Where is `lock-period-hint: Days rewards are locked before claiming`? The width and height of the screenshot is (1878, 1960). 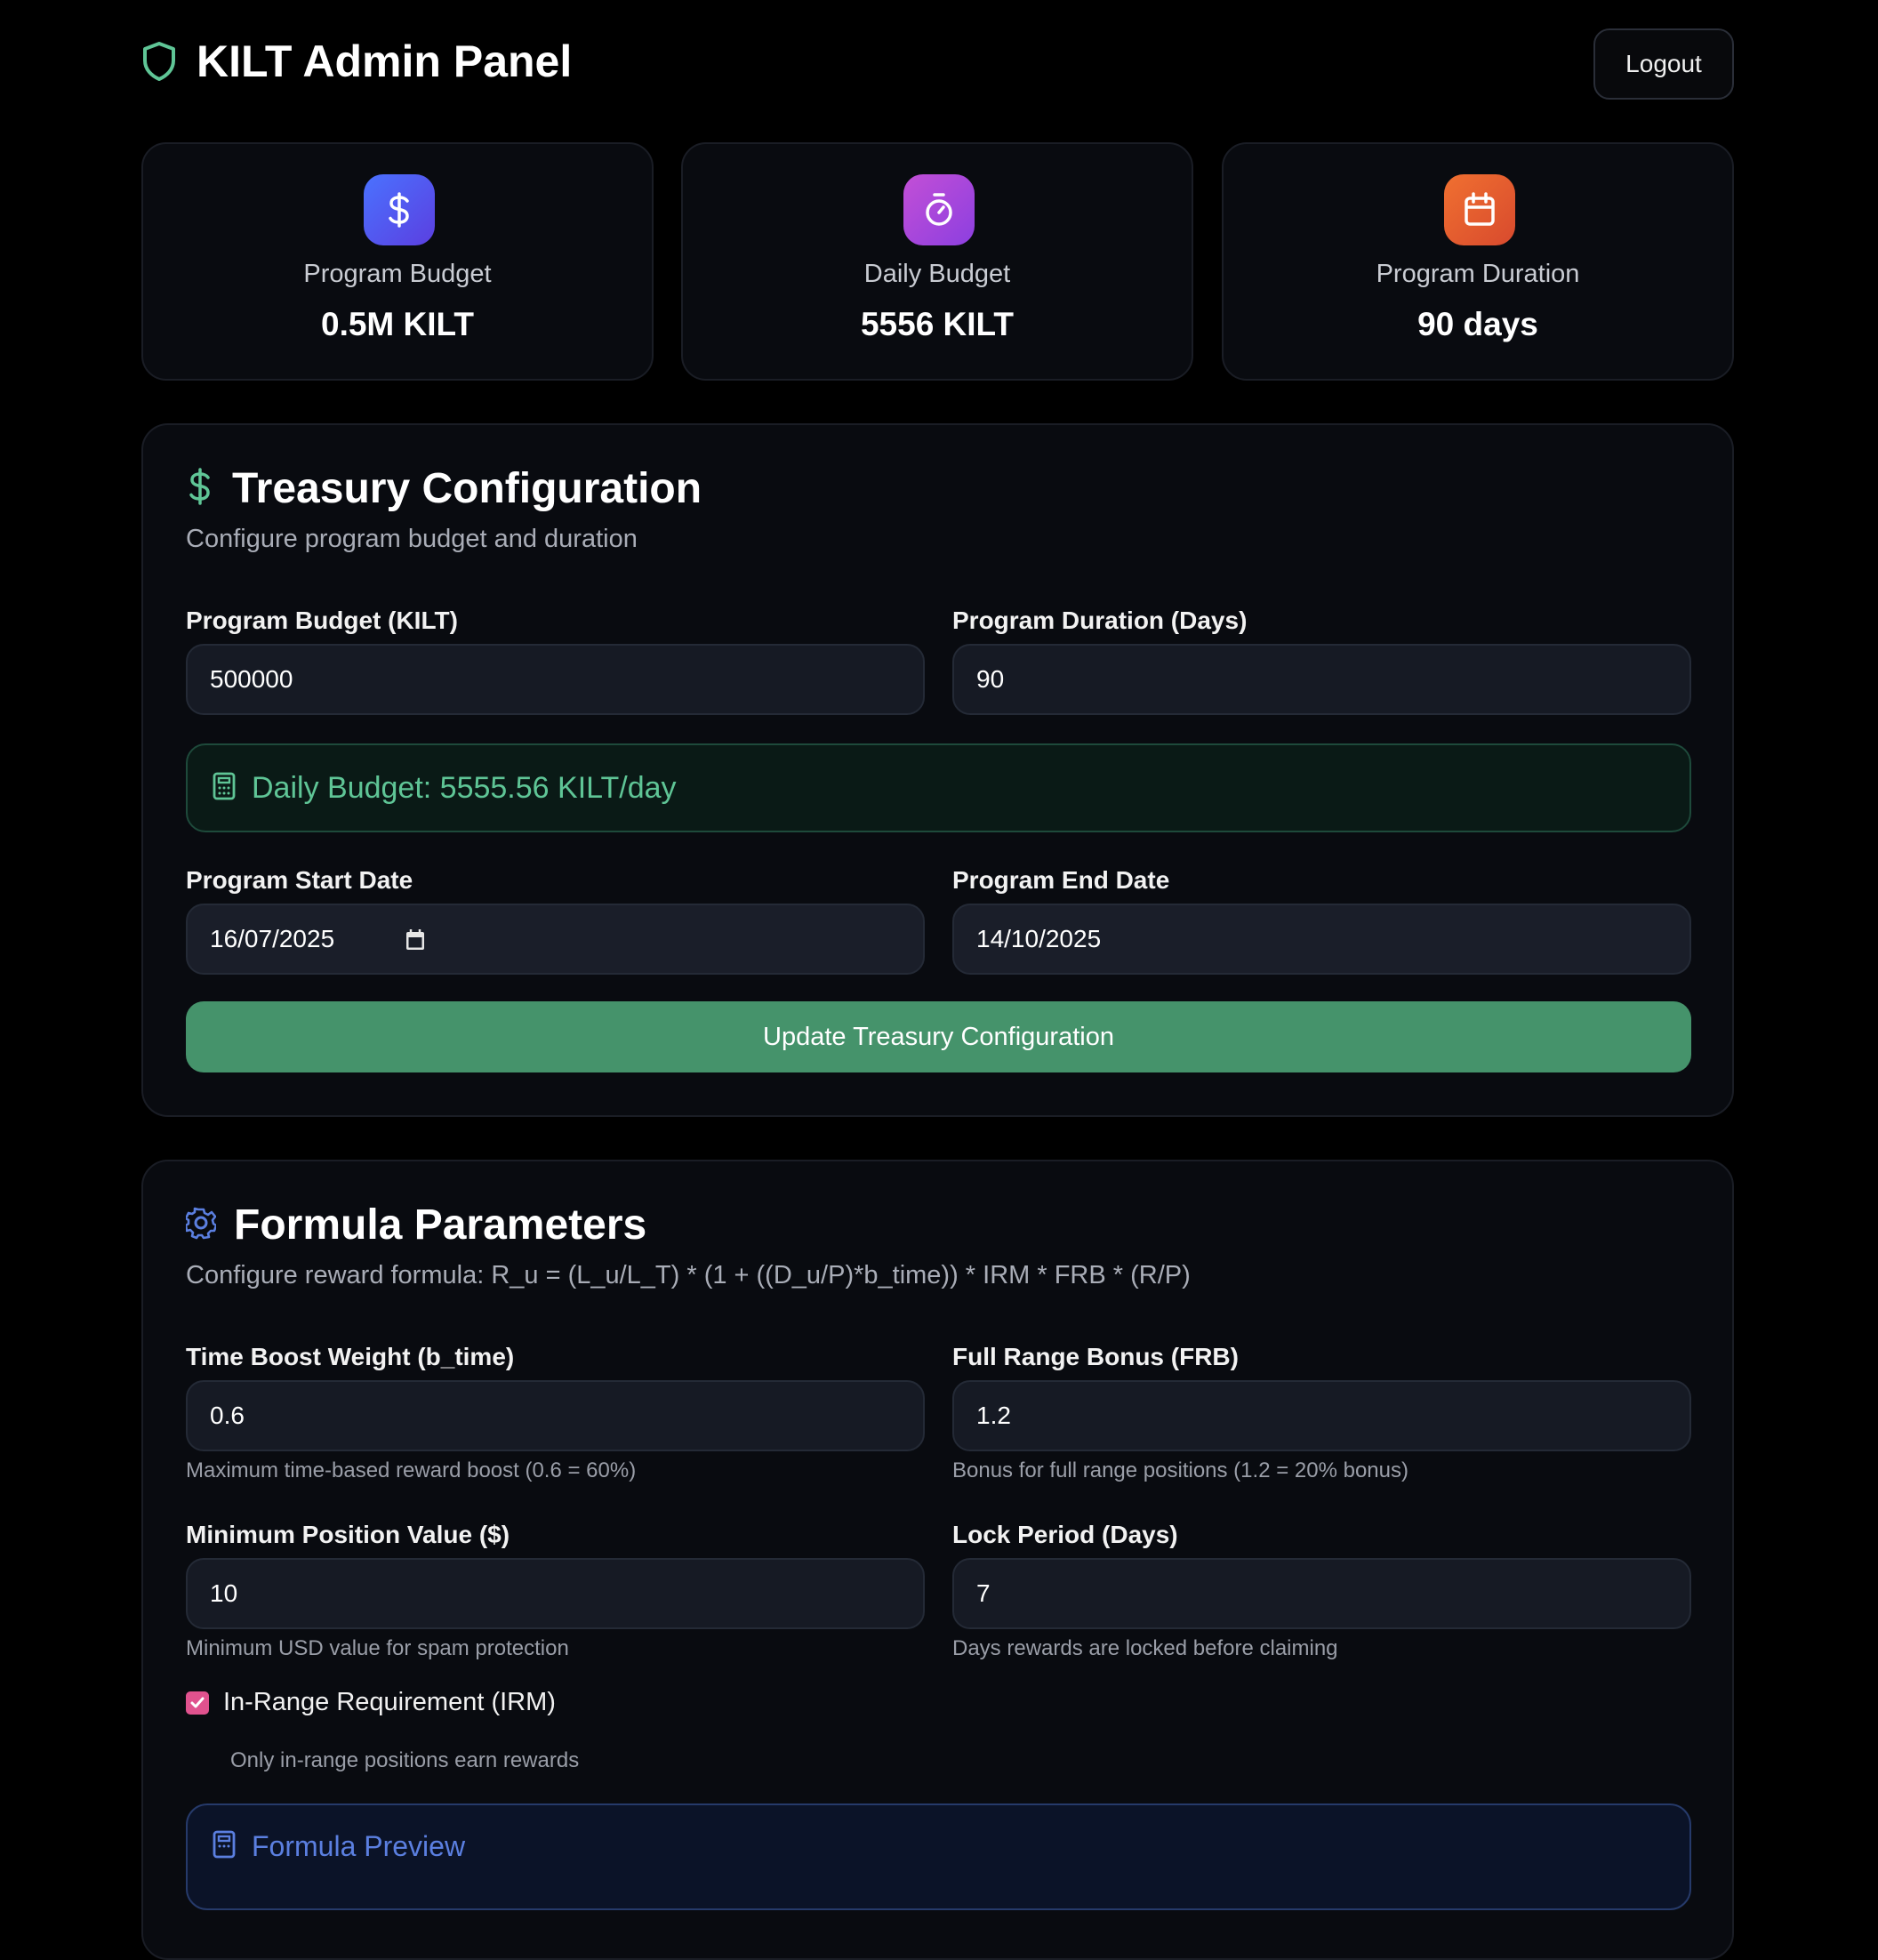
lock-period-hint: Days rewards are locked before claiming is located at coordinates (1145, 1648).